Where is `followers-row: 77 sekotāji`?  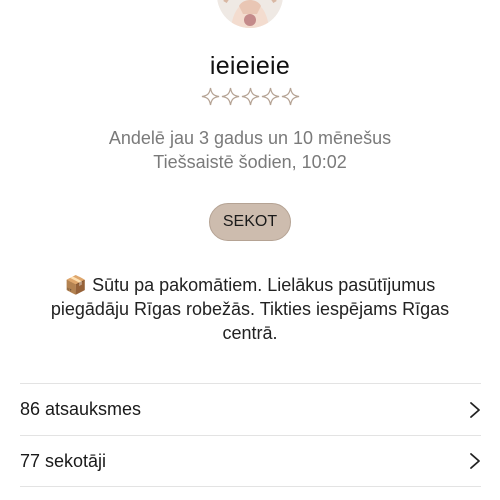
followers-row: 77 sekotāji is located at coordinates (250, 461).